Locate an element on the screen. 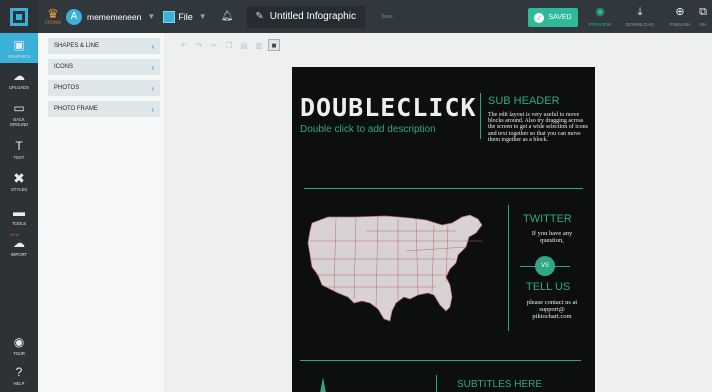 This screenshot has width=712, height=392. submenu-item-shapes-line: SHAPES & LINE › is located at coordinates (104, 46).